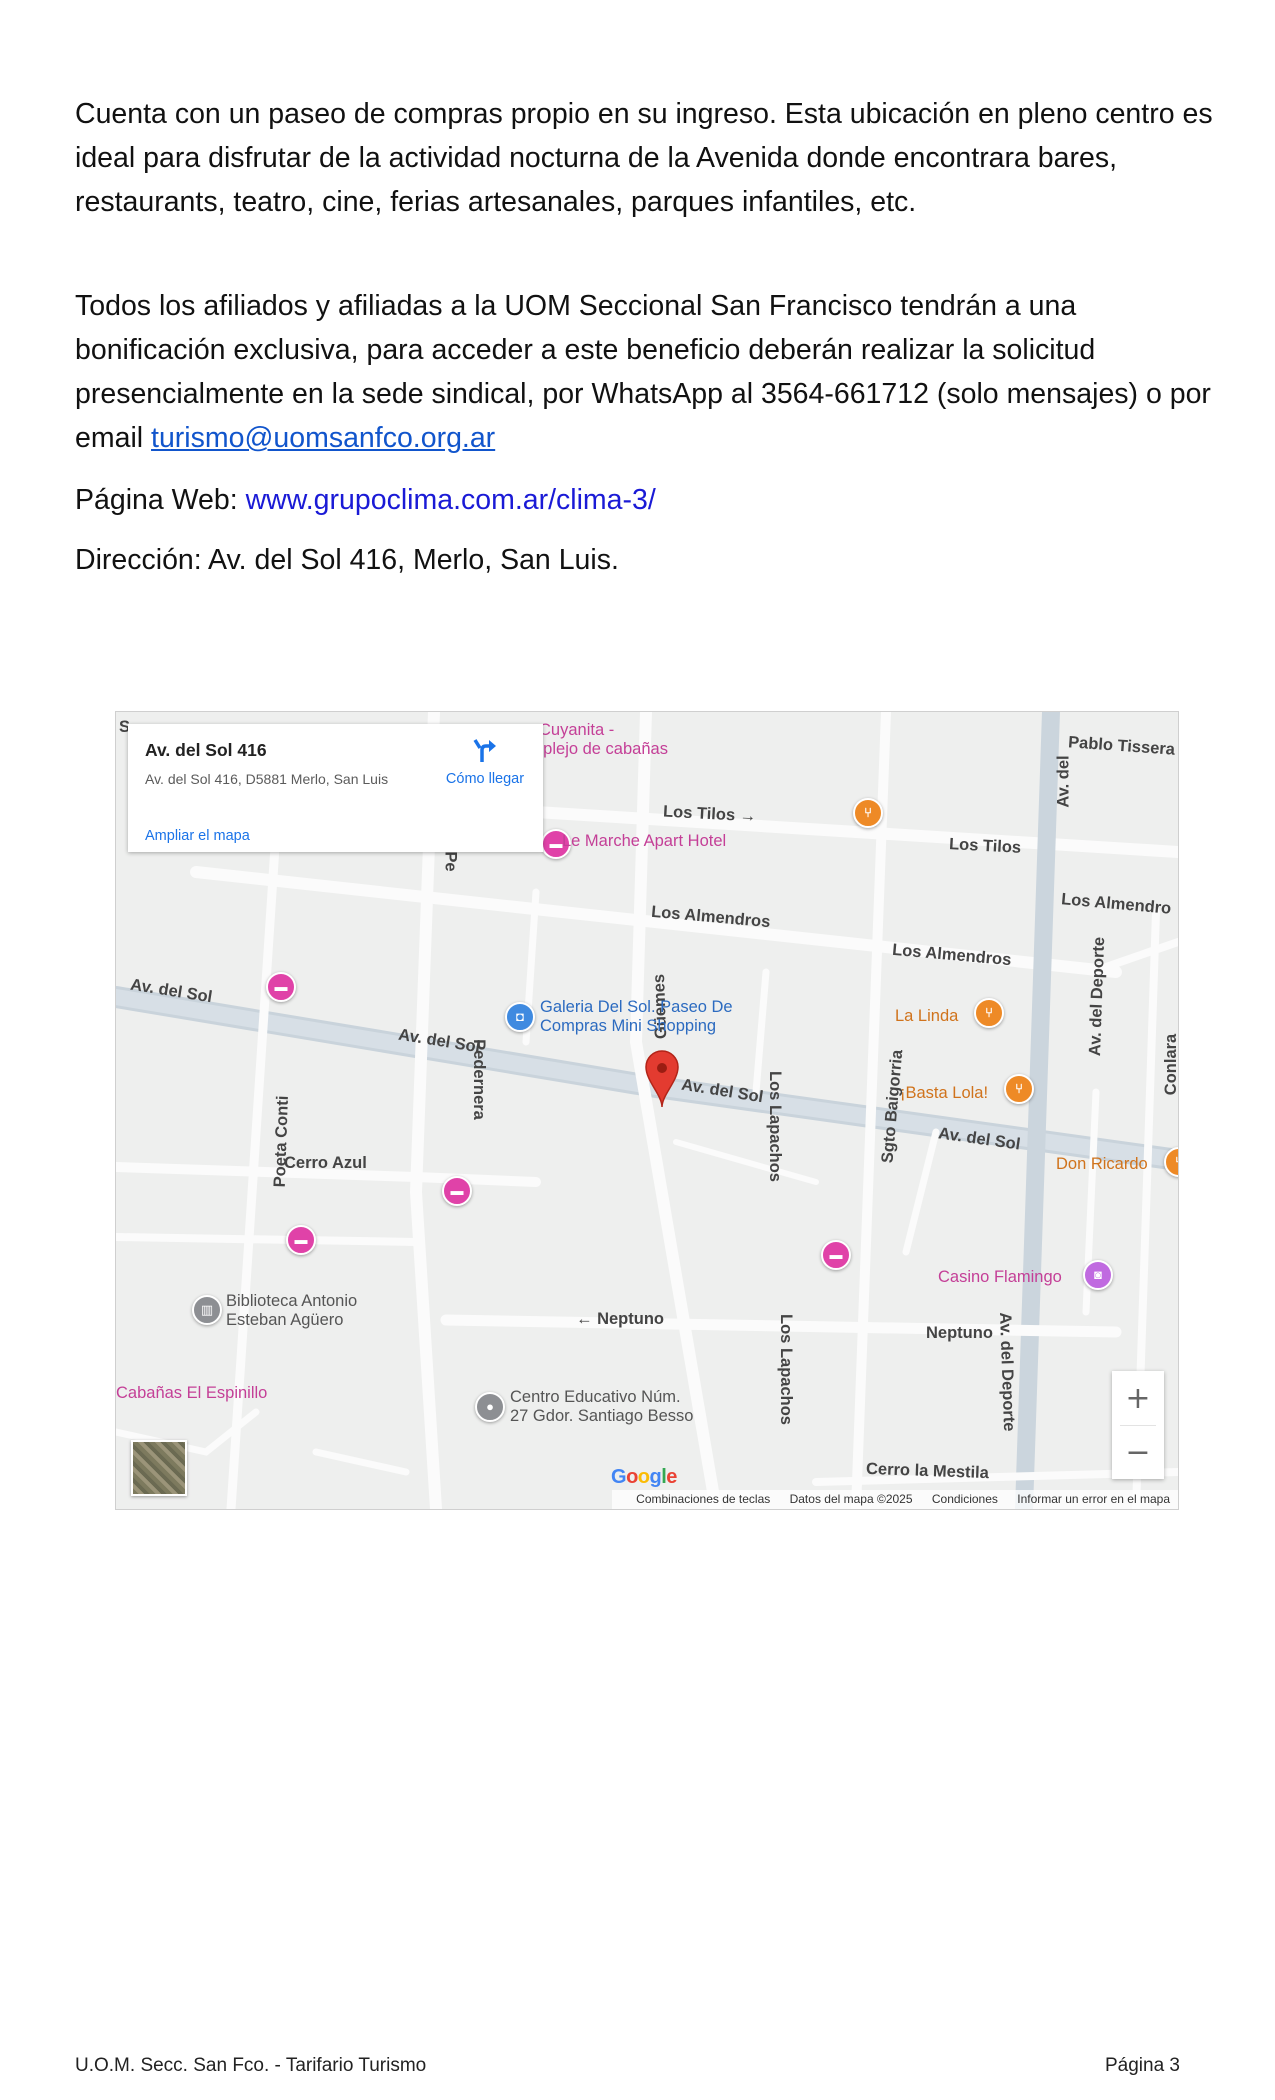 The image size is (1275, 2100). Describe the element at coordinates (325, 1163) in the screenshot. I see `street-cerro-azul: Cerro Azul` at that location.